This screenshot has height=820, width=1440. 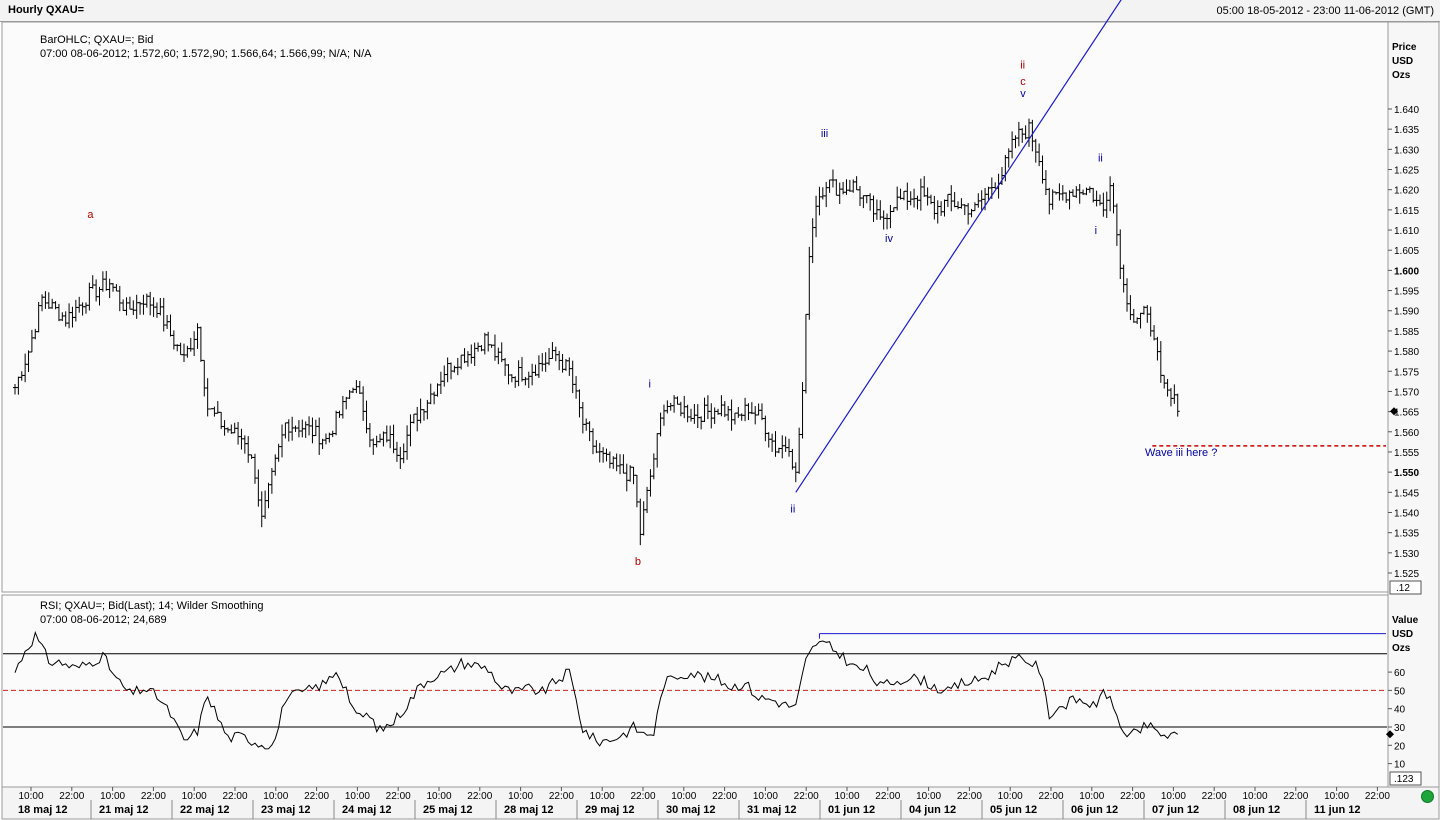 I want to click on price-tick-label: 1.555, so click(x=1406, y=453).